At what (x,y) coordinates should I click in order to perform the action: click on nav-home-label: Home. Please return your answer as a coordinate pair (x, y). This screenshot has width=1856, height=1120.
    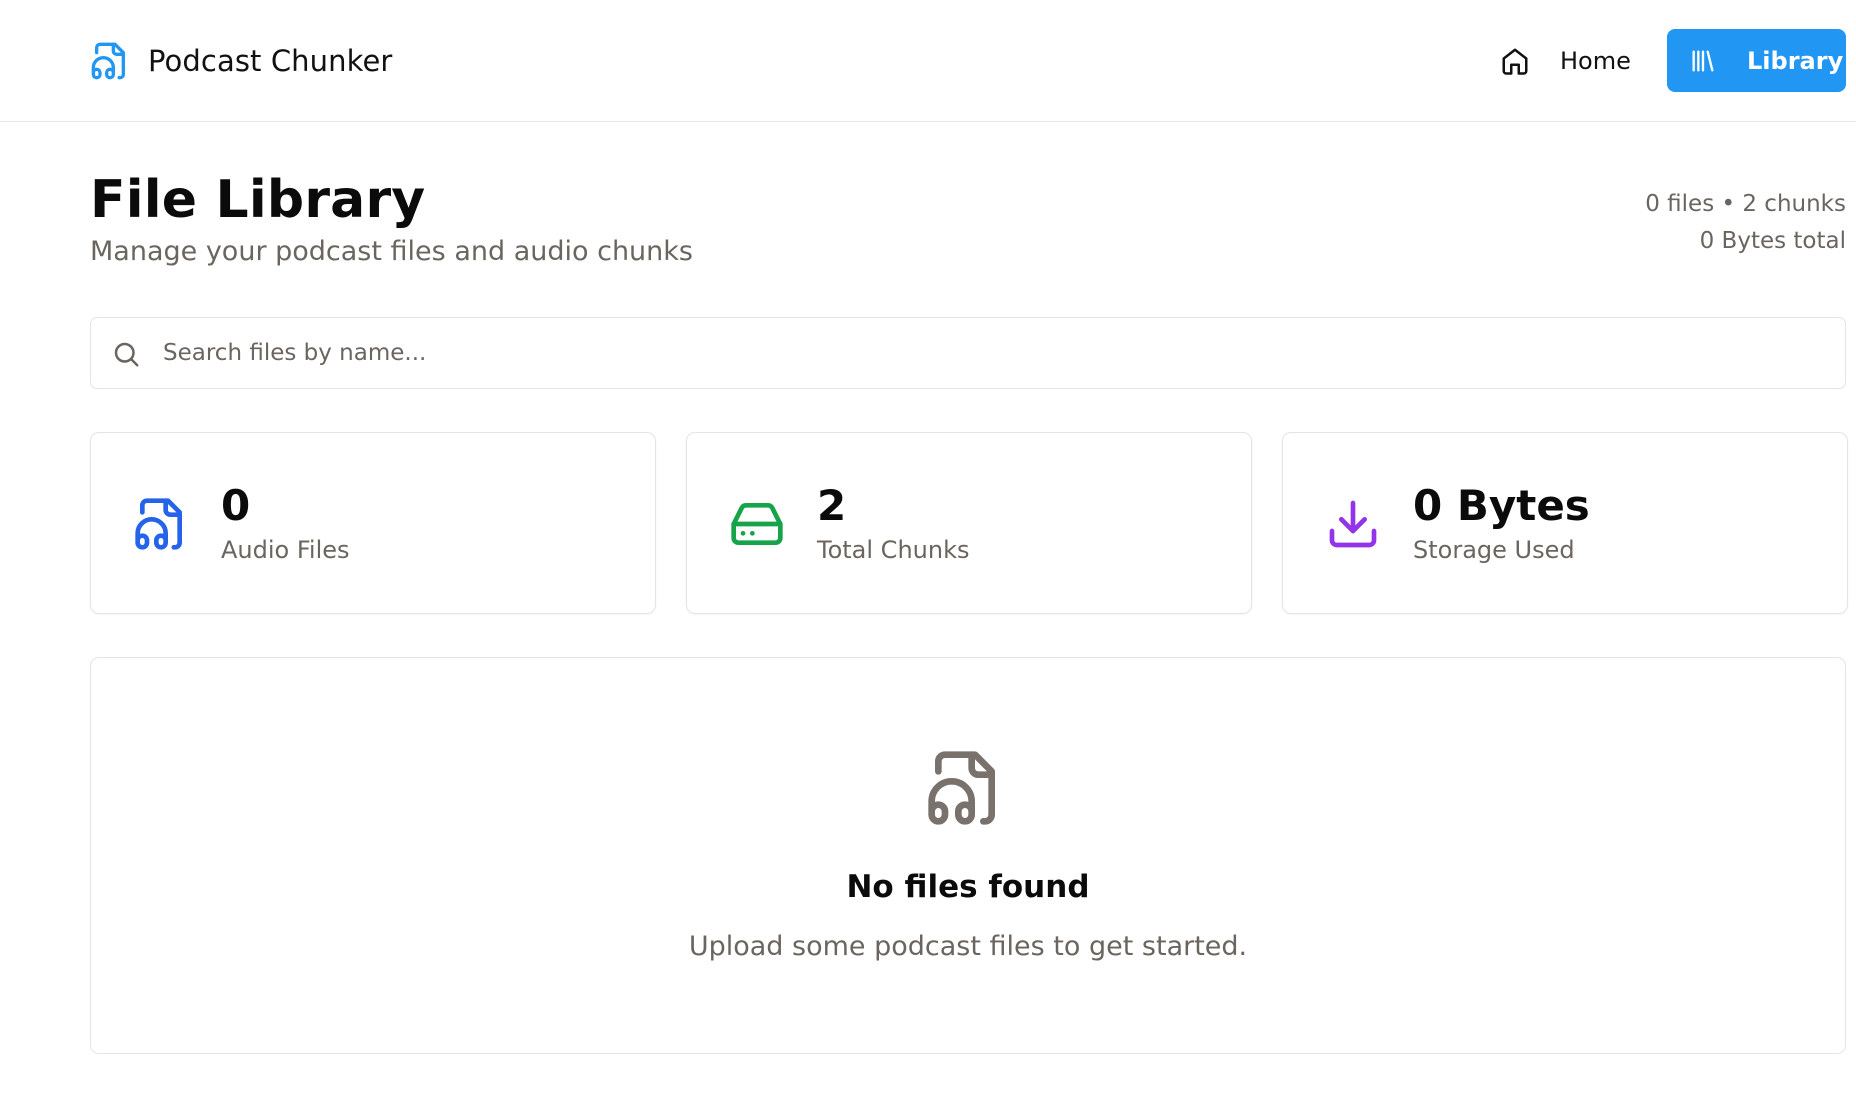
    Looking at the image, I should click on (1595, 61).